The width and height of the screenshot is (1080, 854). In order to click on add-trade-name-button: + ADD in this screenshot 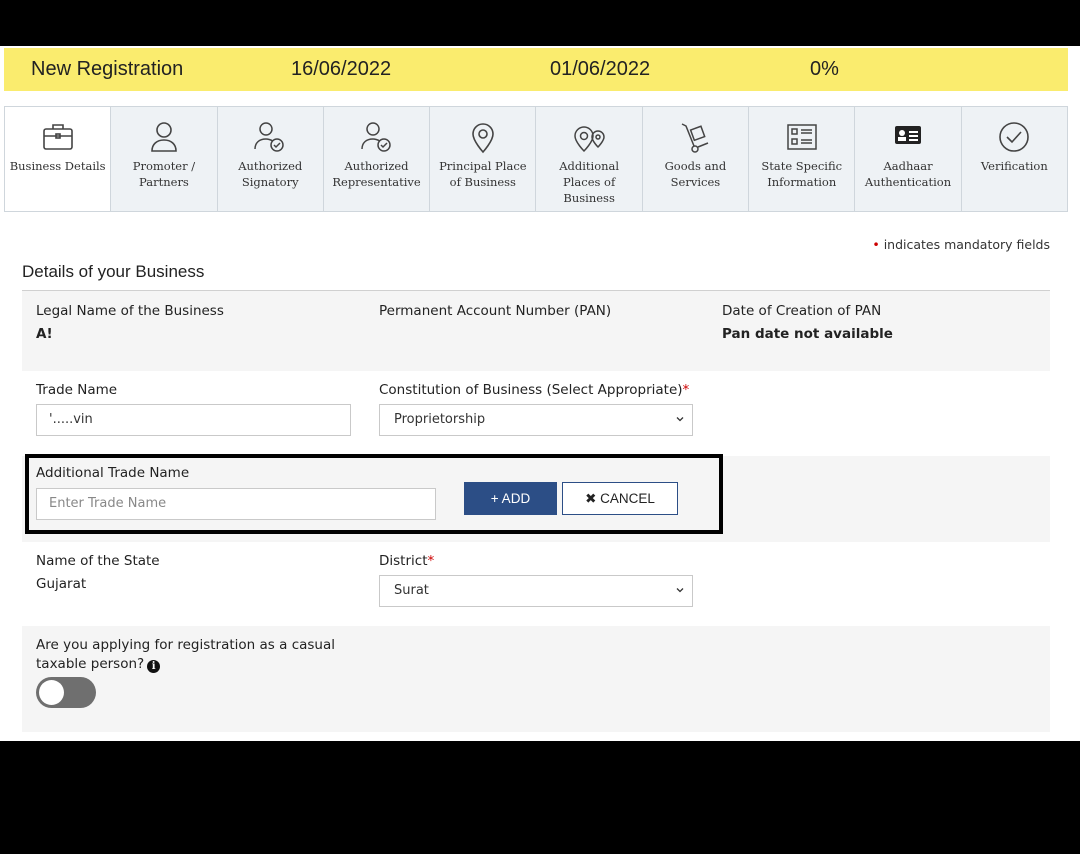, I will do `click(510, 498)`.